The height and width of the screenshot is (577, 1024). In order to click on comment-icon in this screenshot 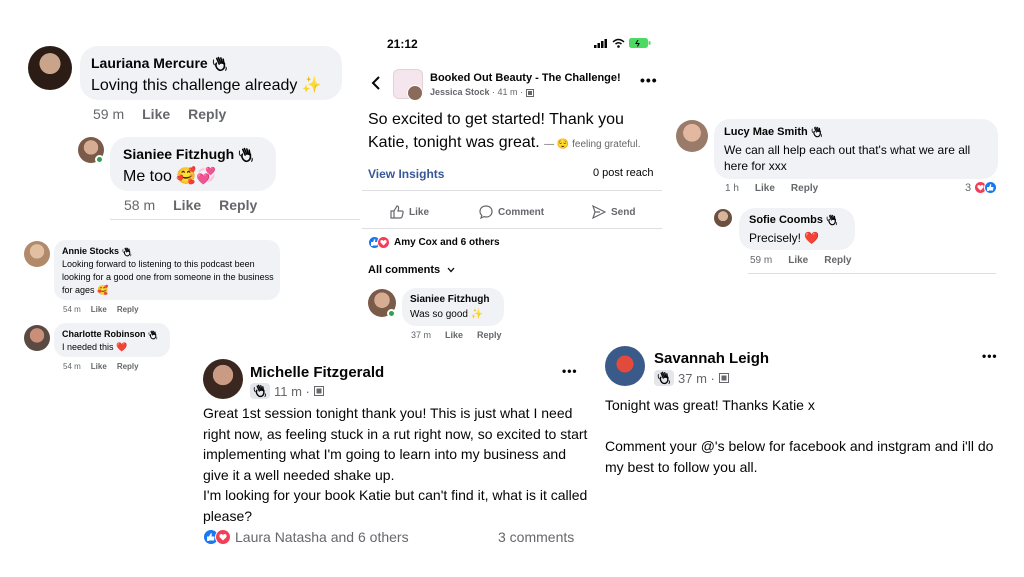, I will do `click(486, 212)`.